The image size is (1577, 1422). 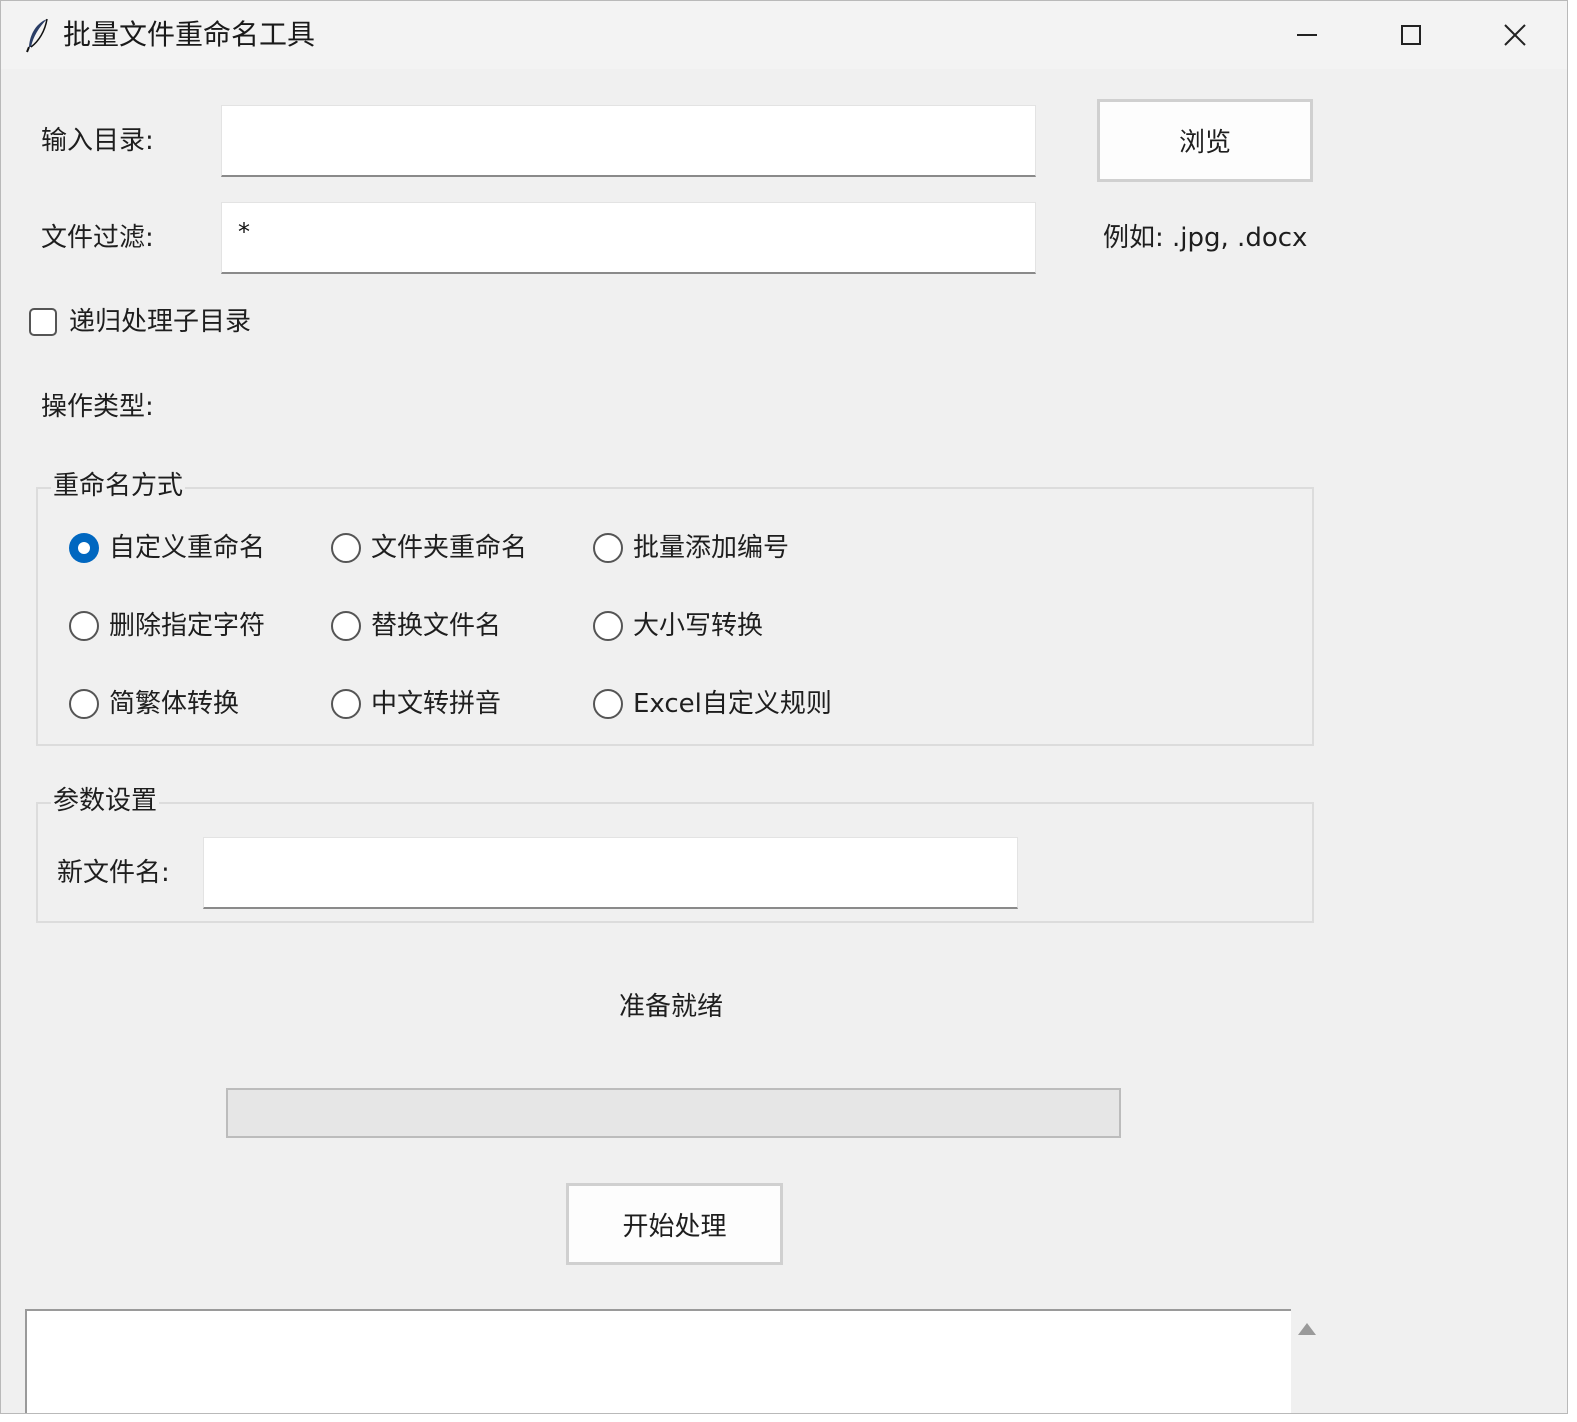 What do you see at coordinates (84, 626) in the screenshot?
I see `radio-delete-chars` at bounding box center [84, 626].